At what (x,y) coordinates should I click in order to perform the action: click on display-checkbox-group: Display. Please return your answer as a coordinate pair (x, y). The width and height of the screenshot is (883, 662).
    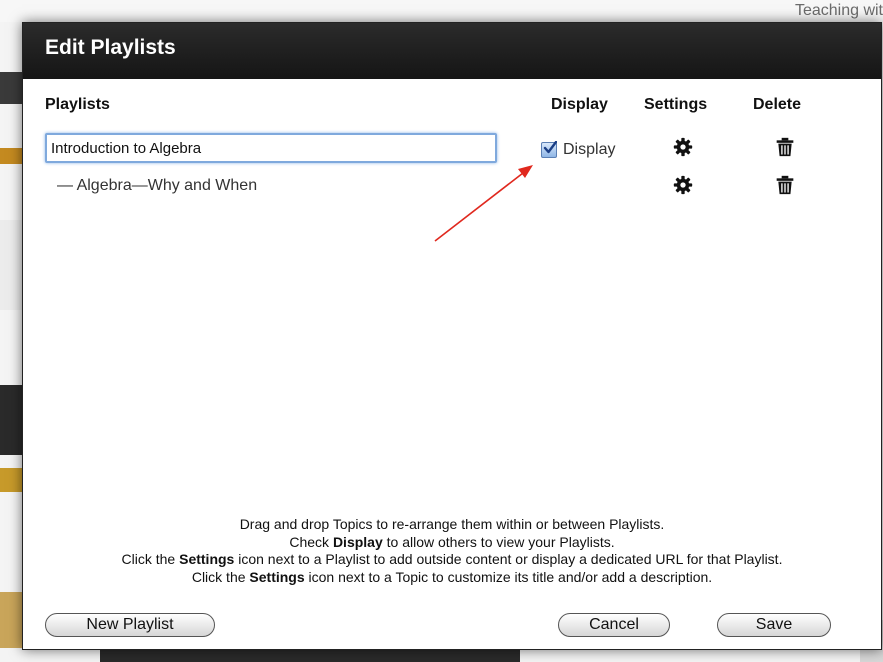
    Looking at the image, I should click on (578, 150).